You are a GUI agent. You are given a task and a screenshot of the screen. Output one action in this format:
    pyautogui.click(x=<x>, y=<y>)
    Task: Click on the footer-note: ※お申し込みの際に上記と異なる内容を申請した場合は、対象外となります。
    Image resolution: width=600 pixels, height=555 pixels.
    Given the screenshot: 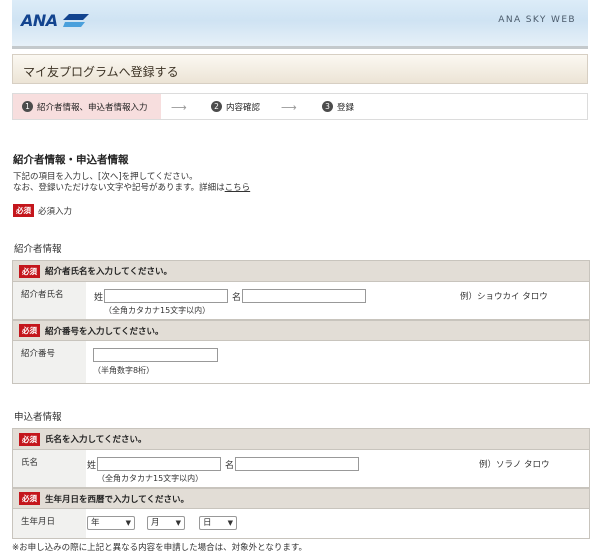 What is the action you would take?
    pyautogui.click(x=160, y=548)
    